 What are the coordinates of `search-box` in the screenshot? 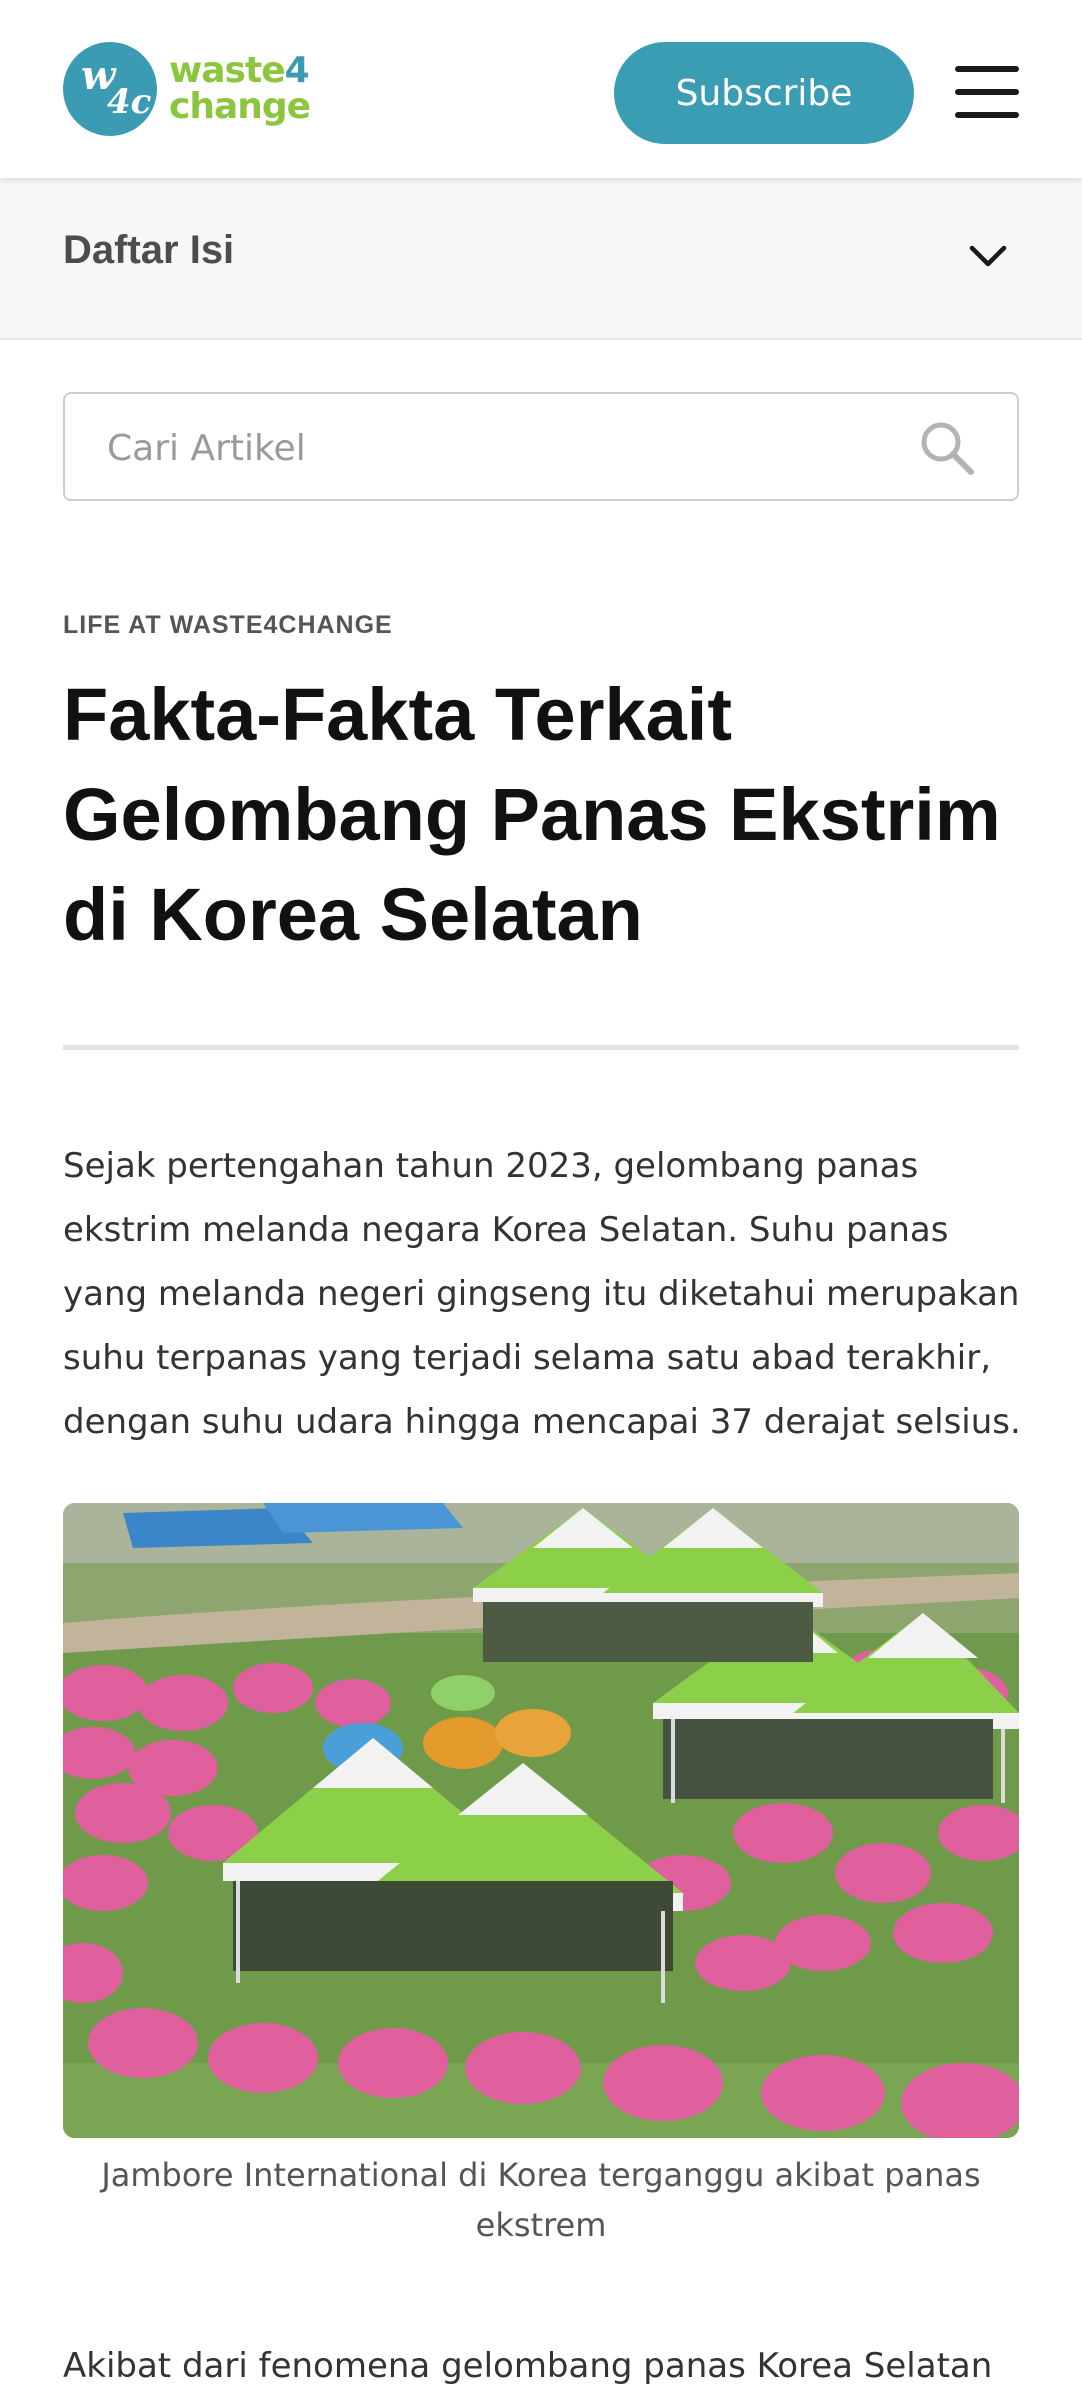 It's located at (541, 446).